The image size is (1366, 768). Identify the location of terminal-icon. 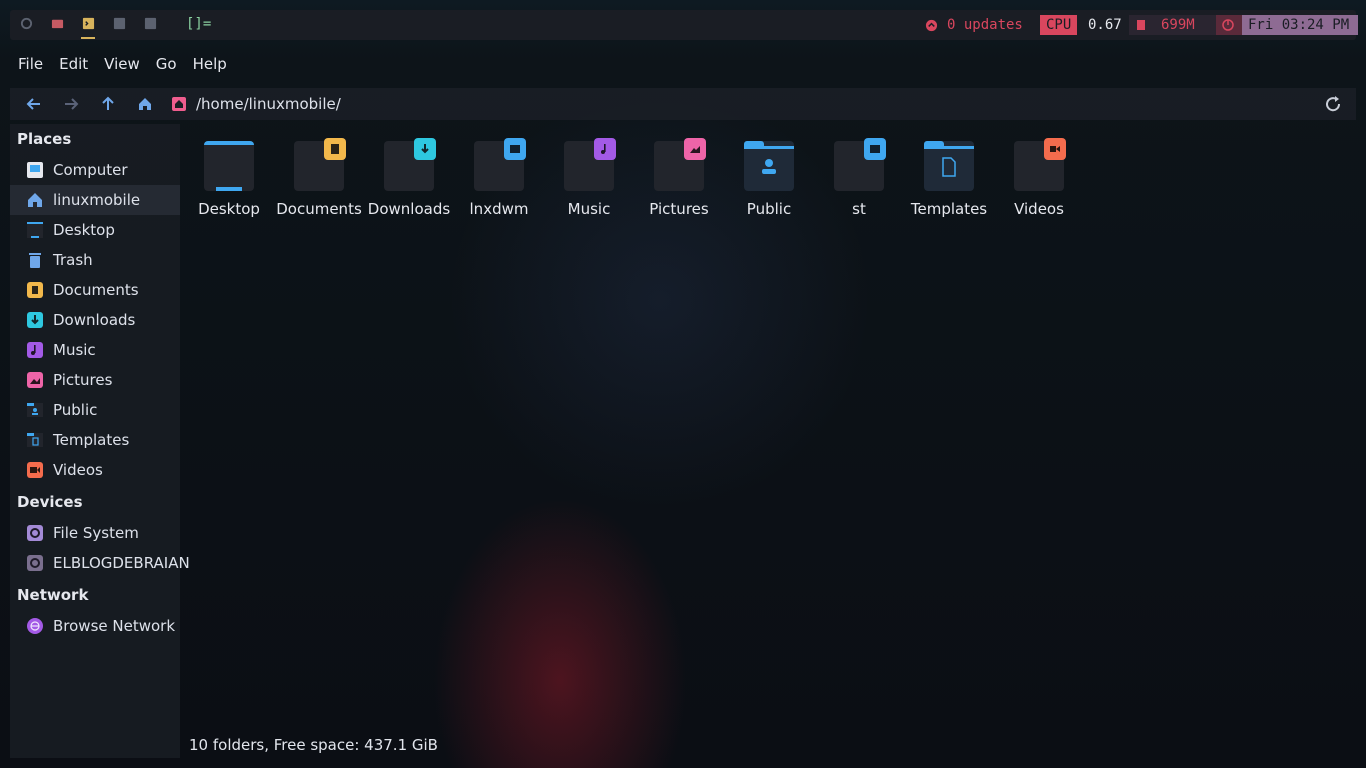
(88, 23).